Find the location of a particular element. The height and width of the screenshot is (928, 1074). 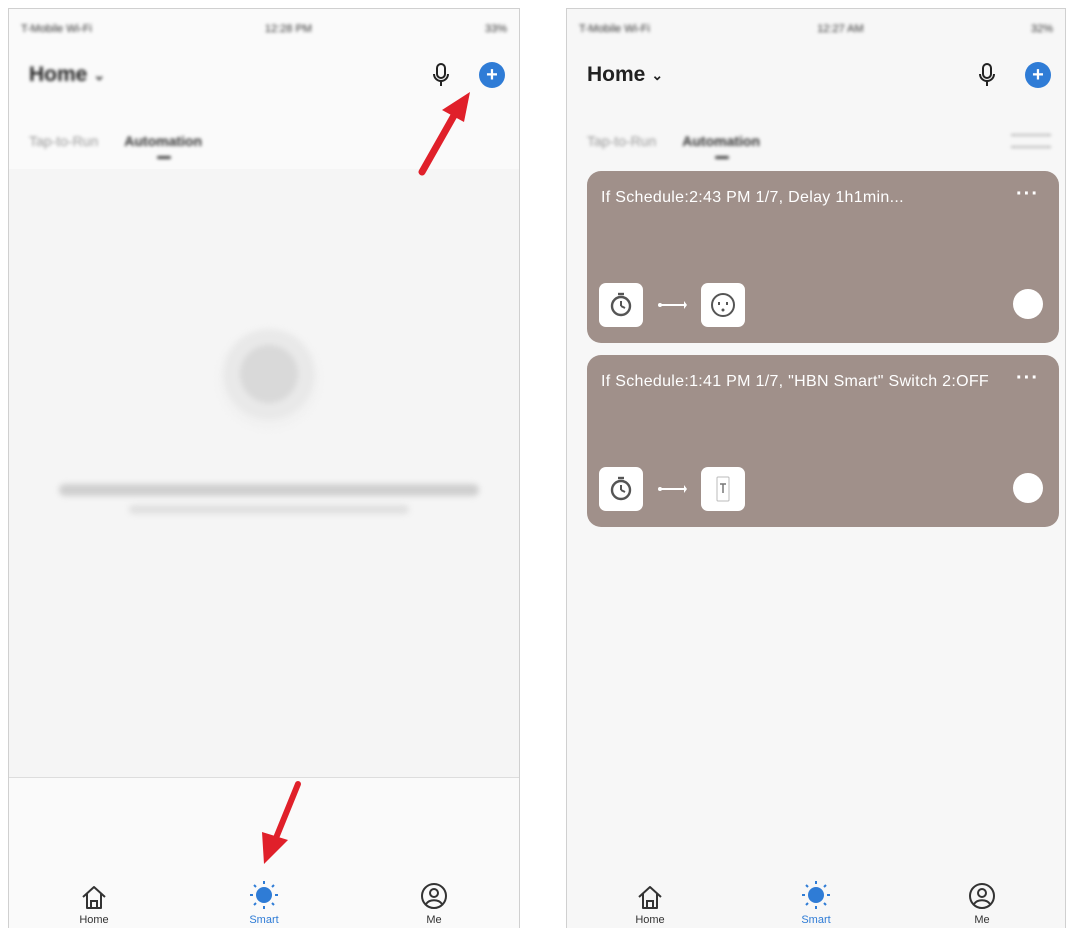

plug-icon is located at coordinates (723, 305).